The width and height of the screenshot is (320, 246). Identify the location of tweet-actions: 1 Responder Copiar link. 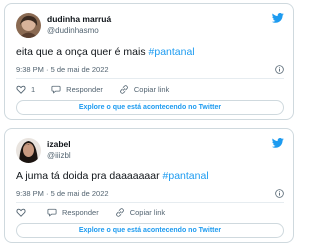
(150, 89).